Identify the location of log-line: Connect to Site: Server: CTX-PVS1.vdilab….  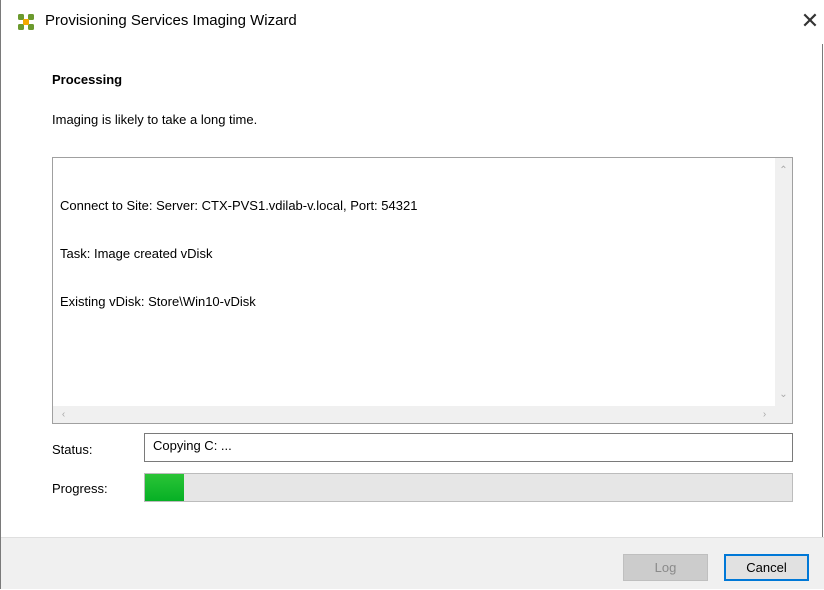
(239, 205).